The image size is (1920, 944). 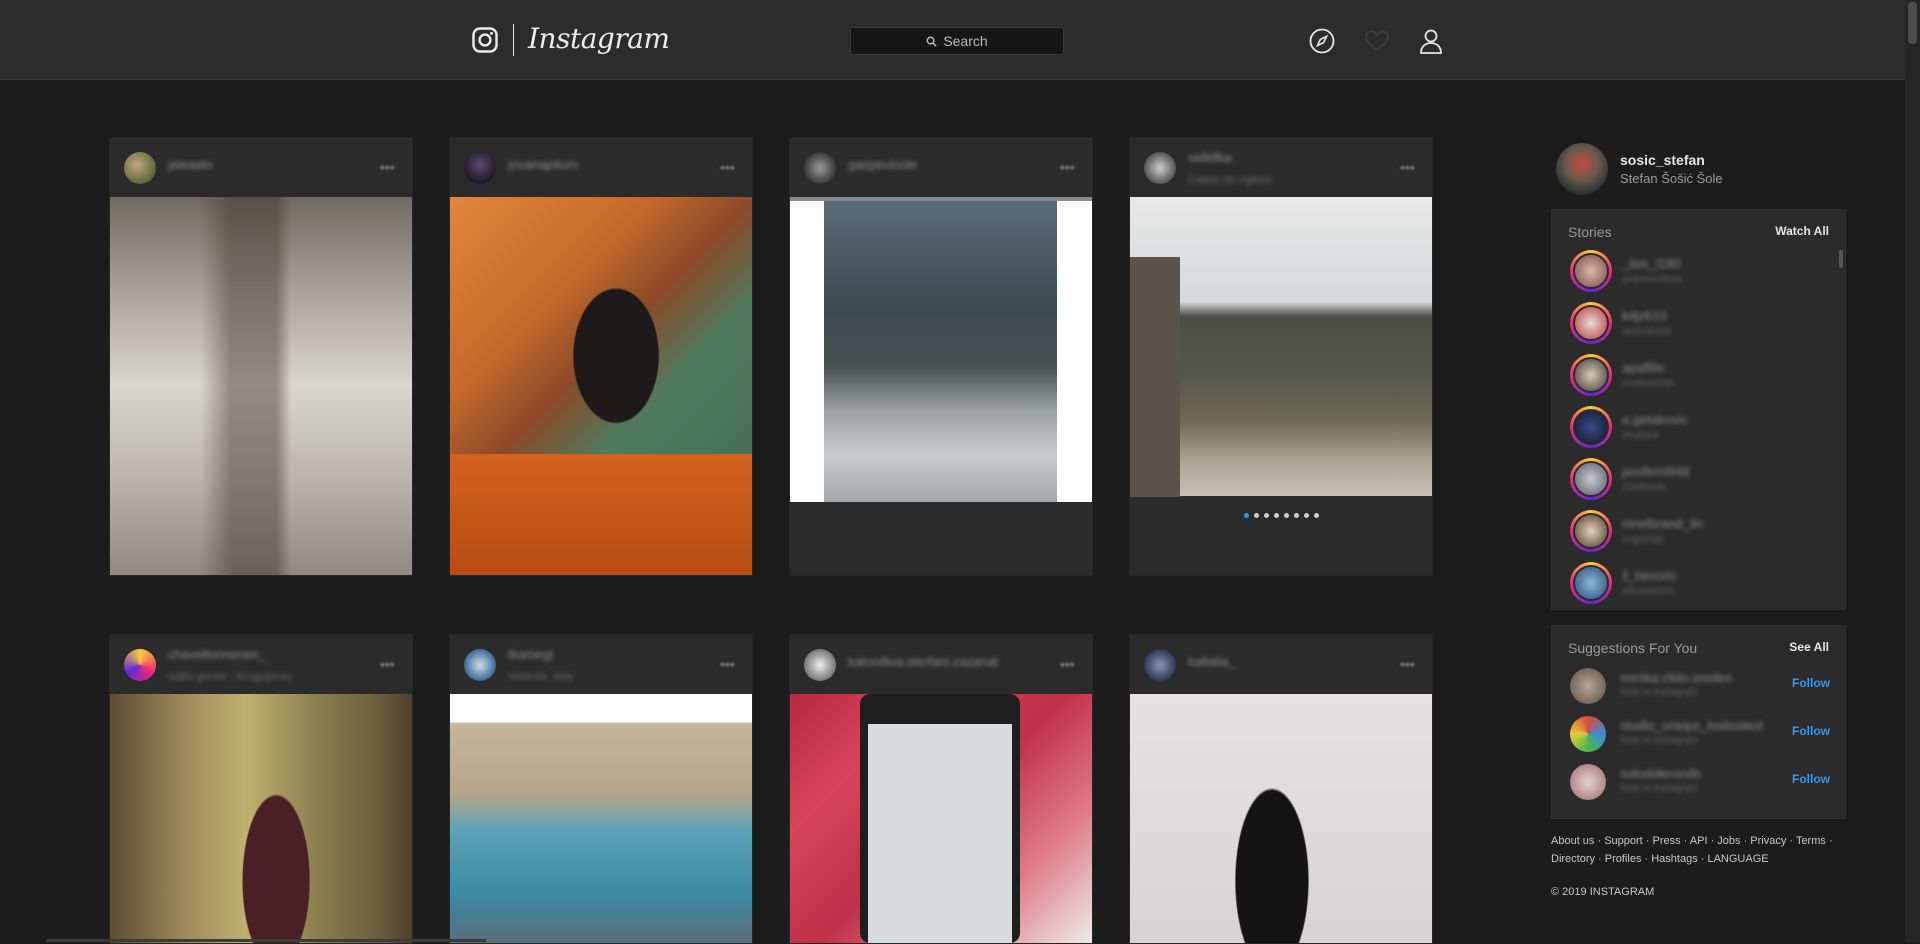 What do you see at coordinates (1676, 677) in the screenshot?
I see `suggestion-username: vorska.clido.oredes` at bounding box center [1676, 677].